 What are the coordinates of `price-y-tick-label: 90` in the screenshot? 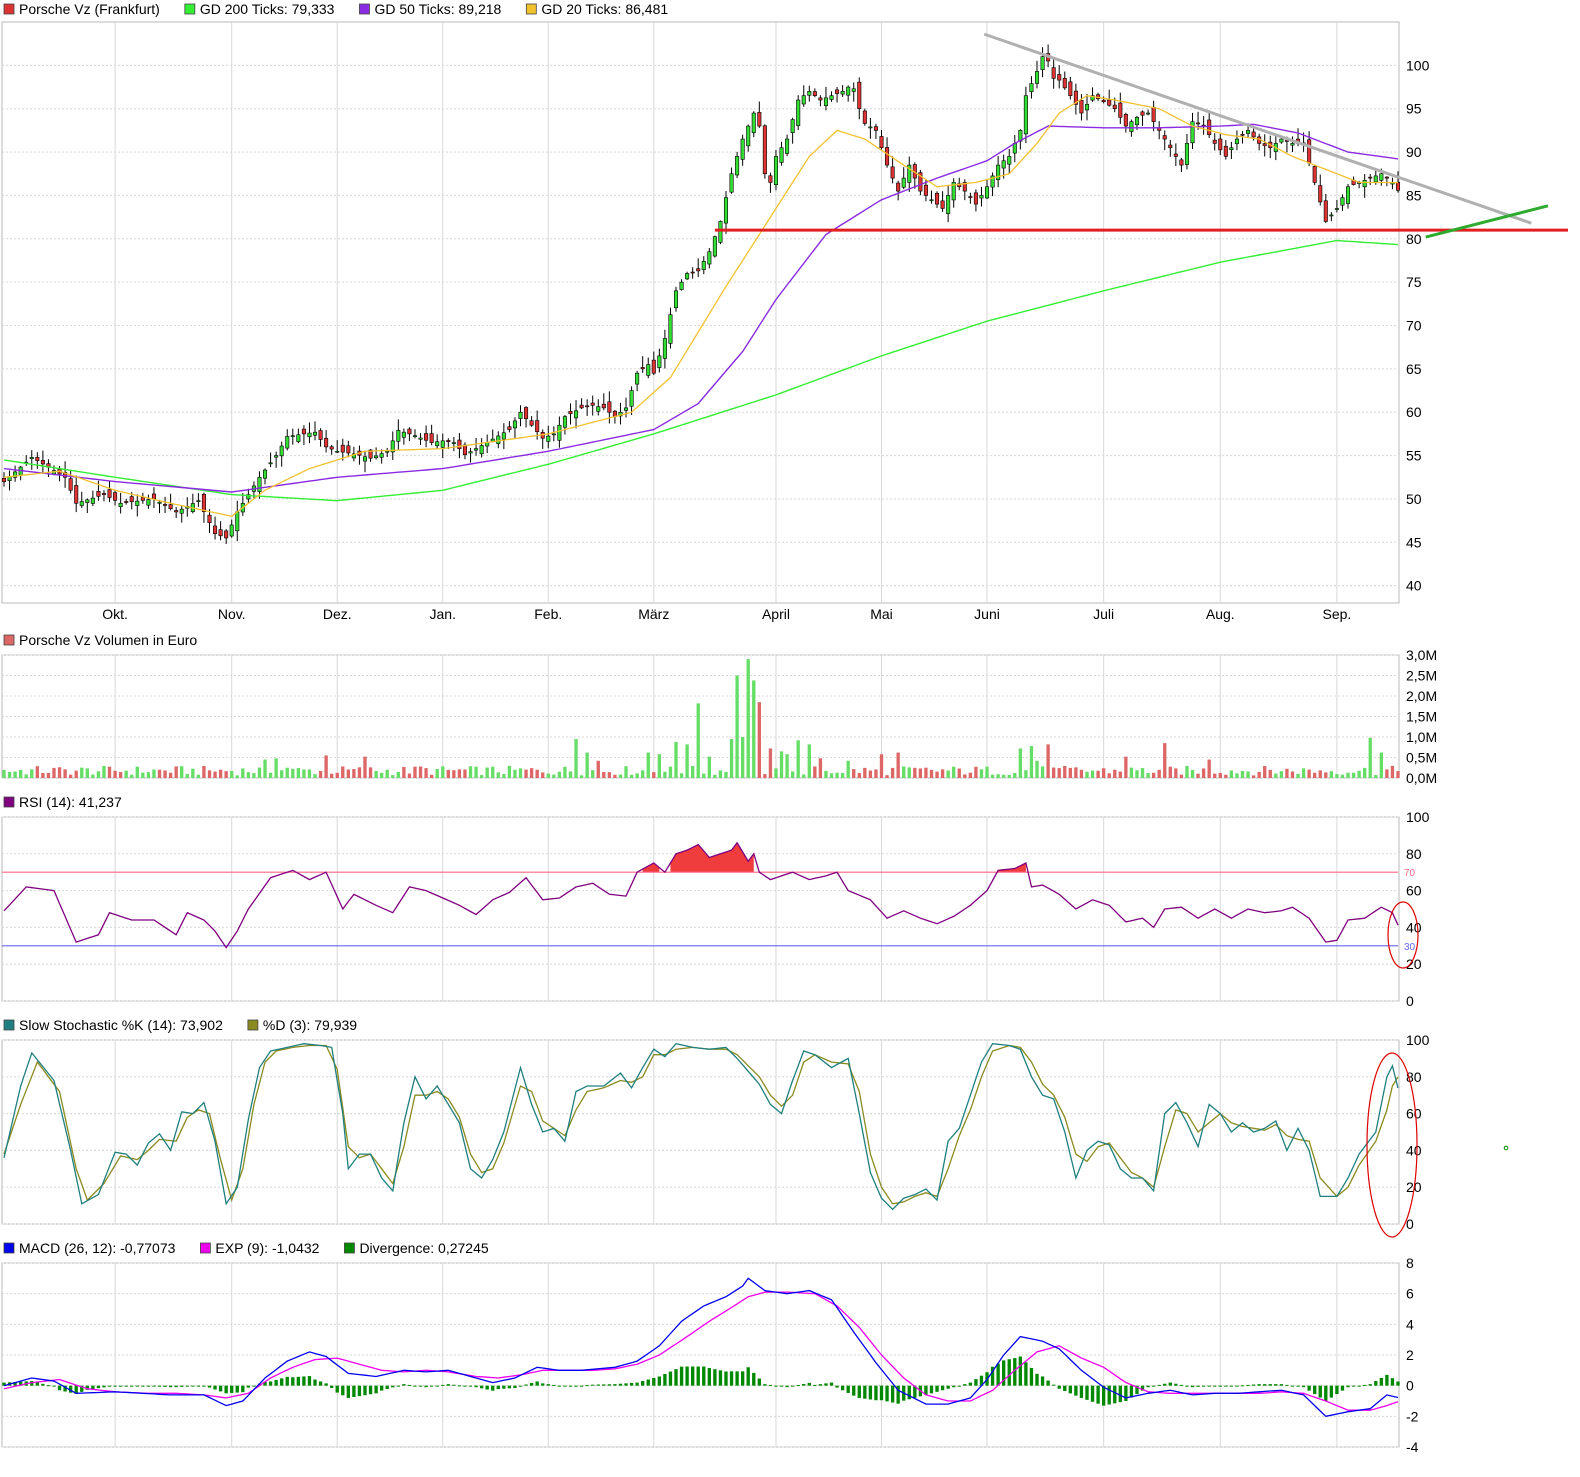 It's located at (1414, 152).